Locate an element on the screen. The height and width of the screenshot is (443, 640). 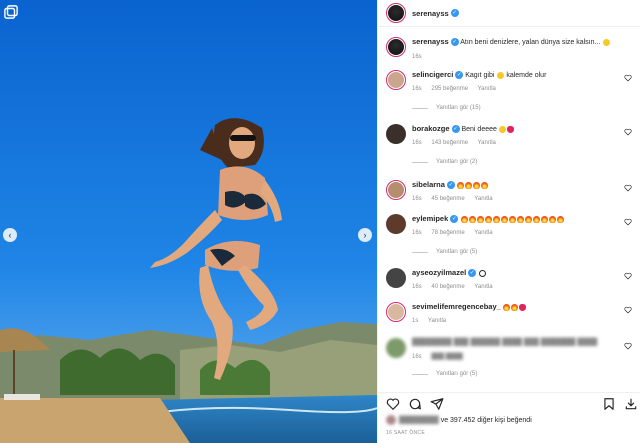
download-icon is located at coordinates (631, 404).